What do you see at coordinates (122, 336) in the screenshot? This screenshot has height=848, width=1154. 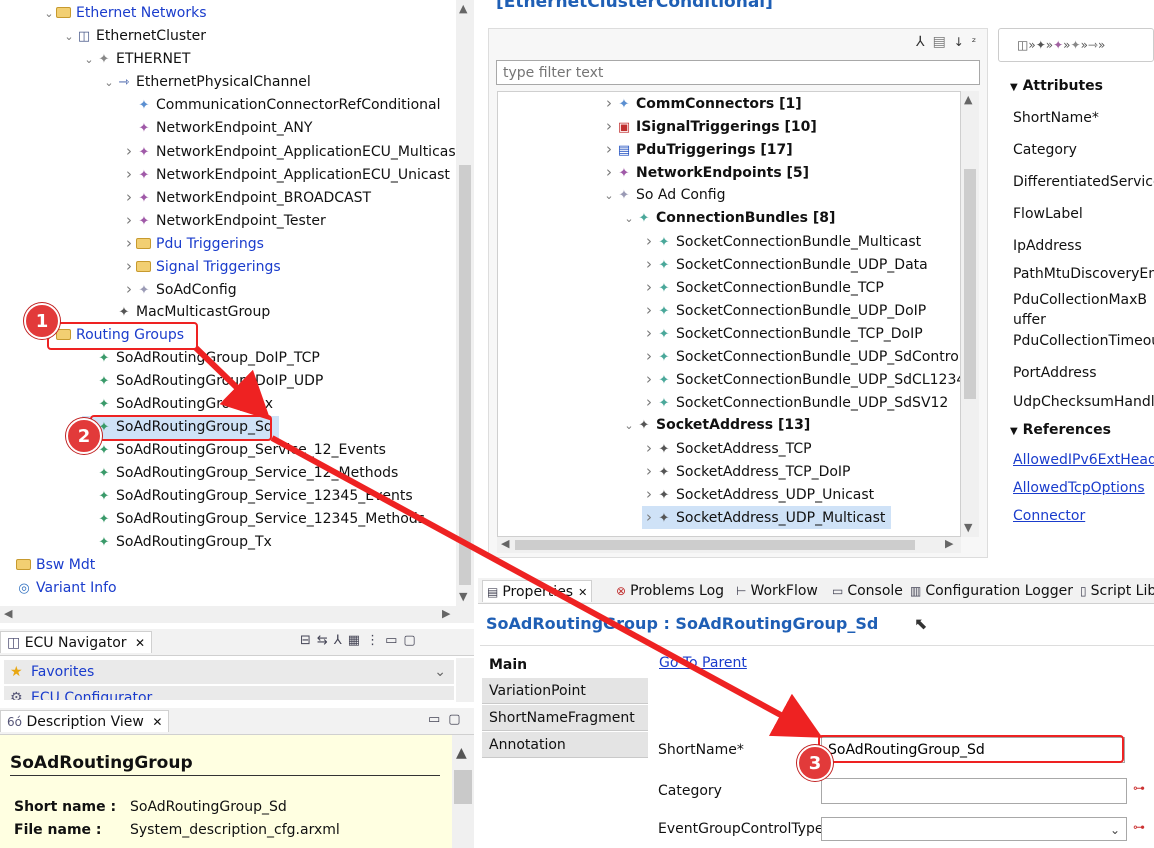 I see `highlight-routing-groups` at bounding box center [122, 336].